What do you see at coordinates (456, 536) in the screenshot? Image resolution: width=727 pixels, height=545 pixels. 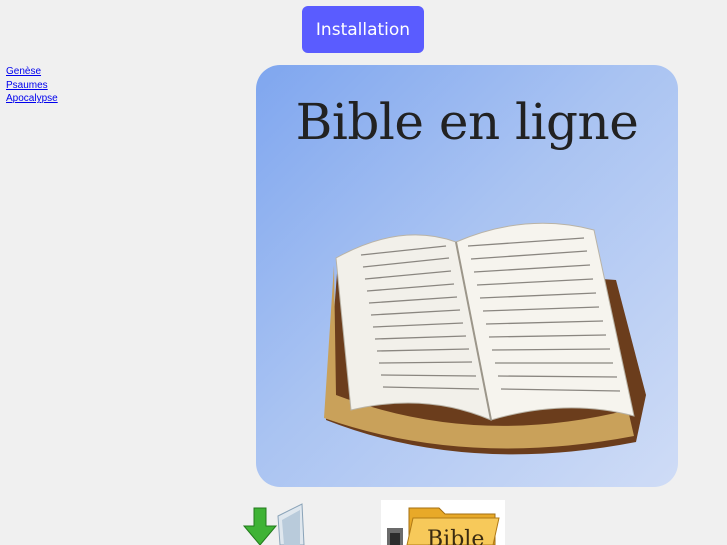 I see `folder-label: Bible` at bounding box center [456, 536].